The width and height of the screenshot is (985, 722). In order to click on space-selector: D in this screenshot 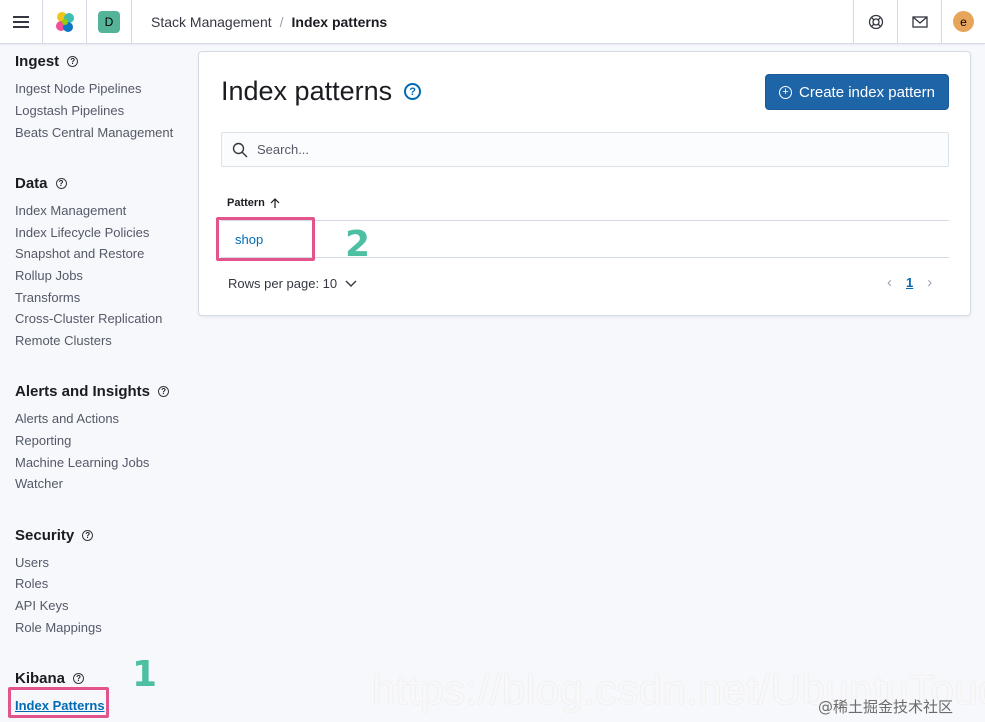, I will do `click(109, 22)`.